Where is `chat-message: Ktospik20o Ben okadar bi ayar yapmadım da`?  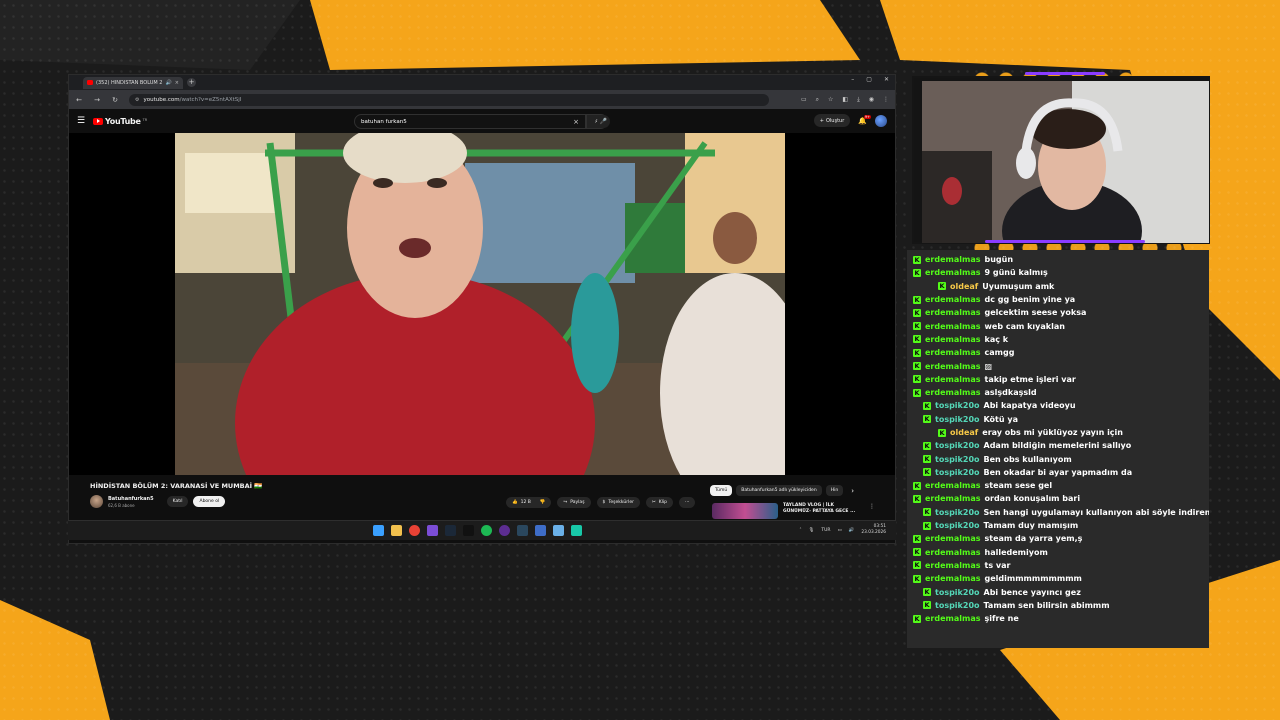
chat-message: Ktospik20o Ben okadar bi ayar yapmadım da is located at coordinates (1058, 472).